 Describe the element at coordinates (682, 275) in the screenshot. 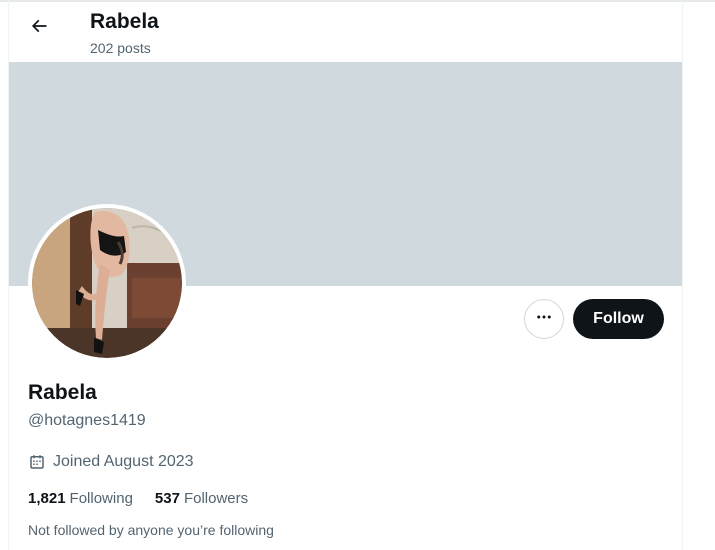

I see `right-column-border` at that location.